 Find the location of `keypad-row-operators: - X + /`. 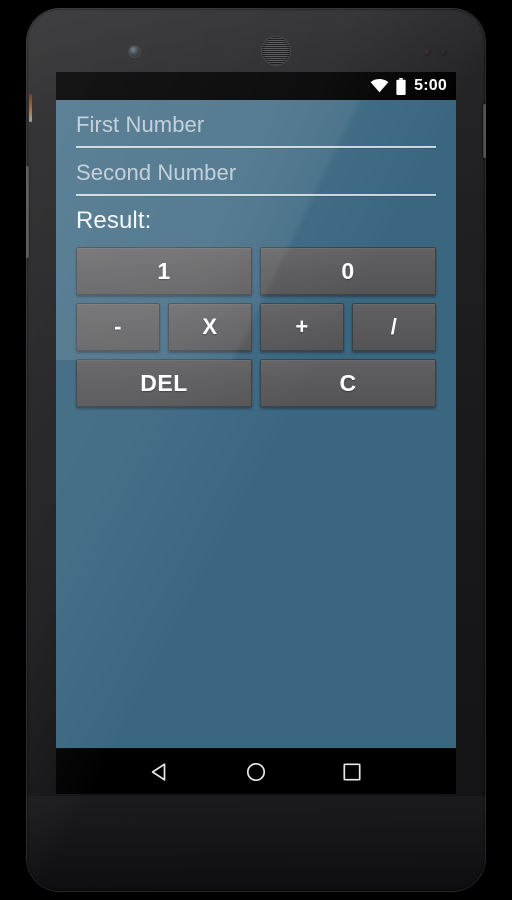

keypad-row-operators: - X + / is located at coordinates (256, 327).